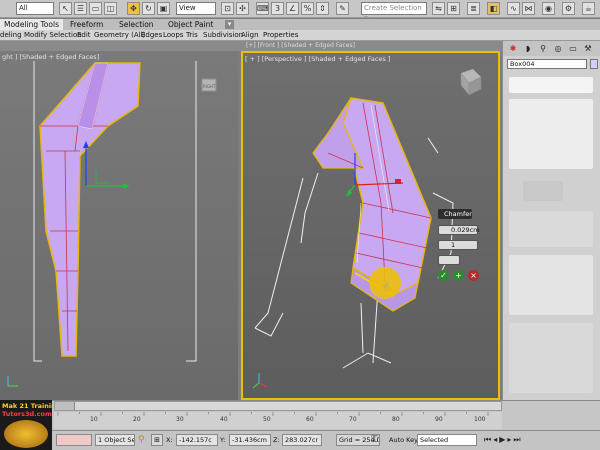 The height and width of the screenshot is (450, 600). I want to click on chamfer-open-toggle, so click(449, 260).